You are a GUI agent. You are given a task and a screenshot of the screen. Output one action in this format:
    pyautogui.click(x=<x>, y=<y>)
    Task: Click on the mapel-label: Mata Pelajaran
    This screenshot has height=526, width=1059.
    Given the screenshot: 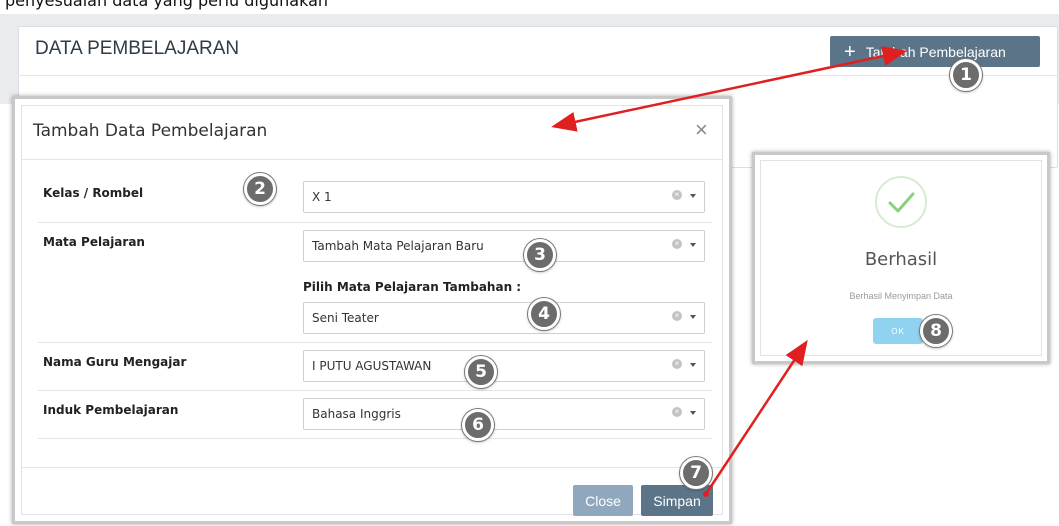 What is the action you would take?
    pyautogui.click(x=94, y=242)
    